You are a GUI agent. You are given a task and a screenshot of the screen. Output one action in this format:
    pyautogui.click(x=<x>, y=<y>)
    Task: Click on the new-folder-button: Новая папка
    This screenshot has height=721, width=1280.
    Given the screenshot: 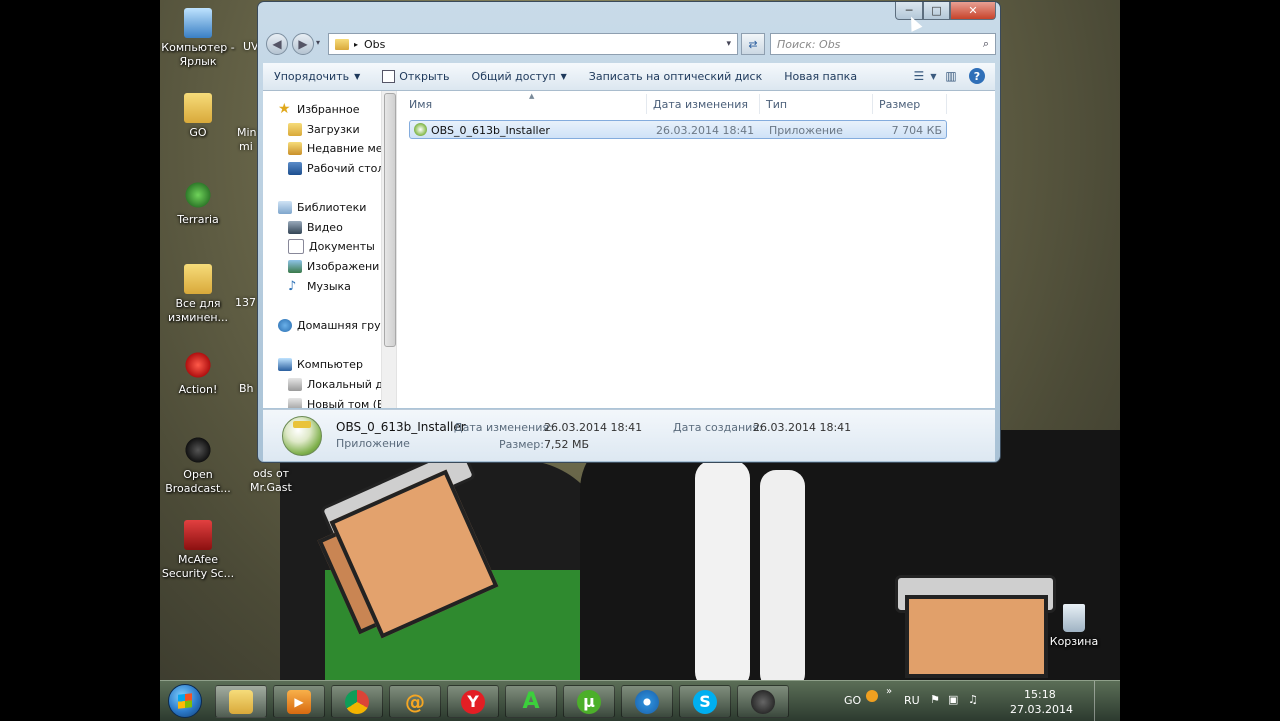 What is the action you would take?
    pyautogui.click(x=820, y=76)
    